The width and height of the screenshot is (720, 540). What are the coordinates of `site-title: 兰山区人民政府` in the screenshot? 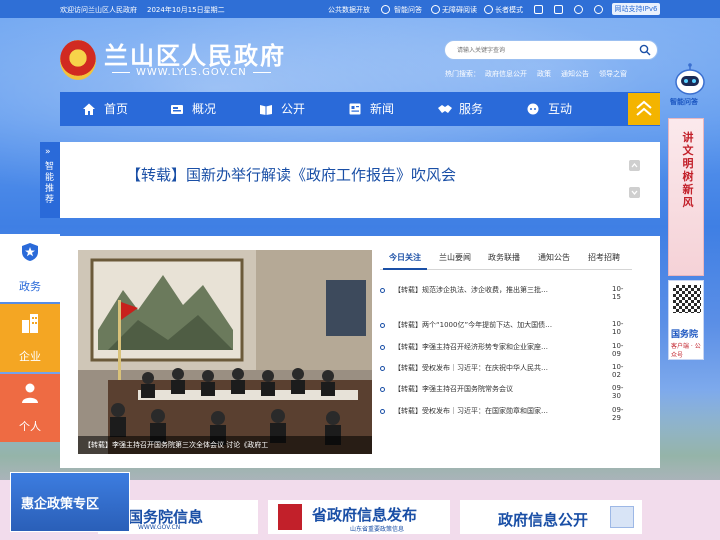 It's located at (195, 55).